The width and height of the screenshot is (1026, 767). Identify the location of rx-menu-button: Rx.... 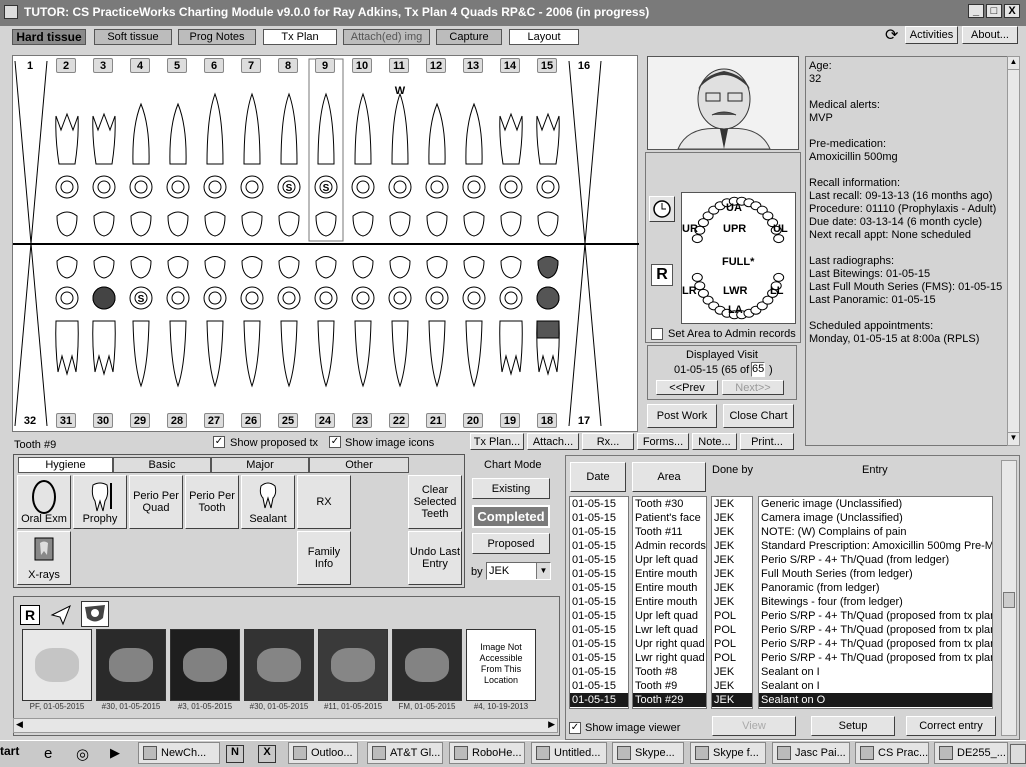
(608, 441).